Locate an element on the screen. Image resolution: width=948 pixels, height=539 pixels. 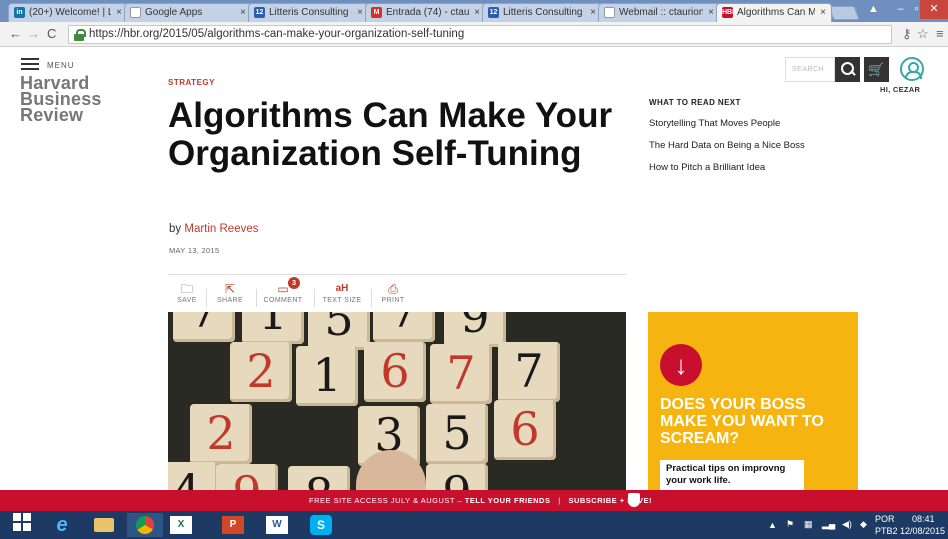
user-account-icon is located at coordinates (912, 69).